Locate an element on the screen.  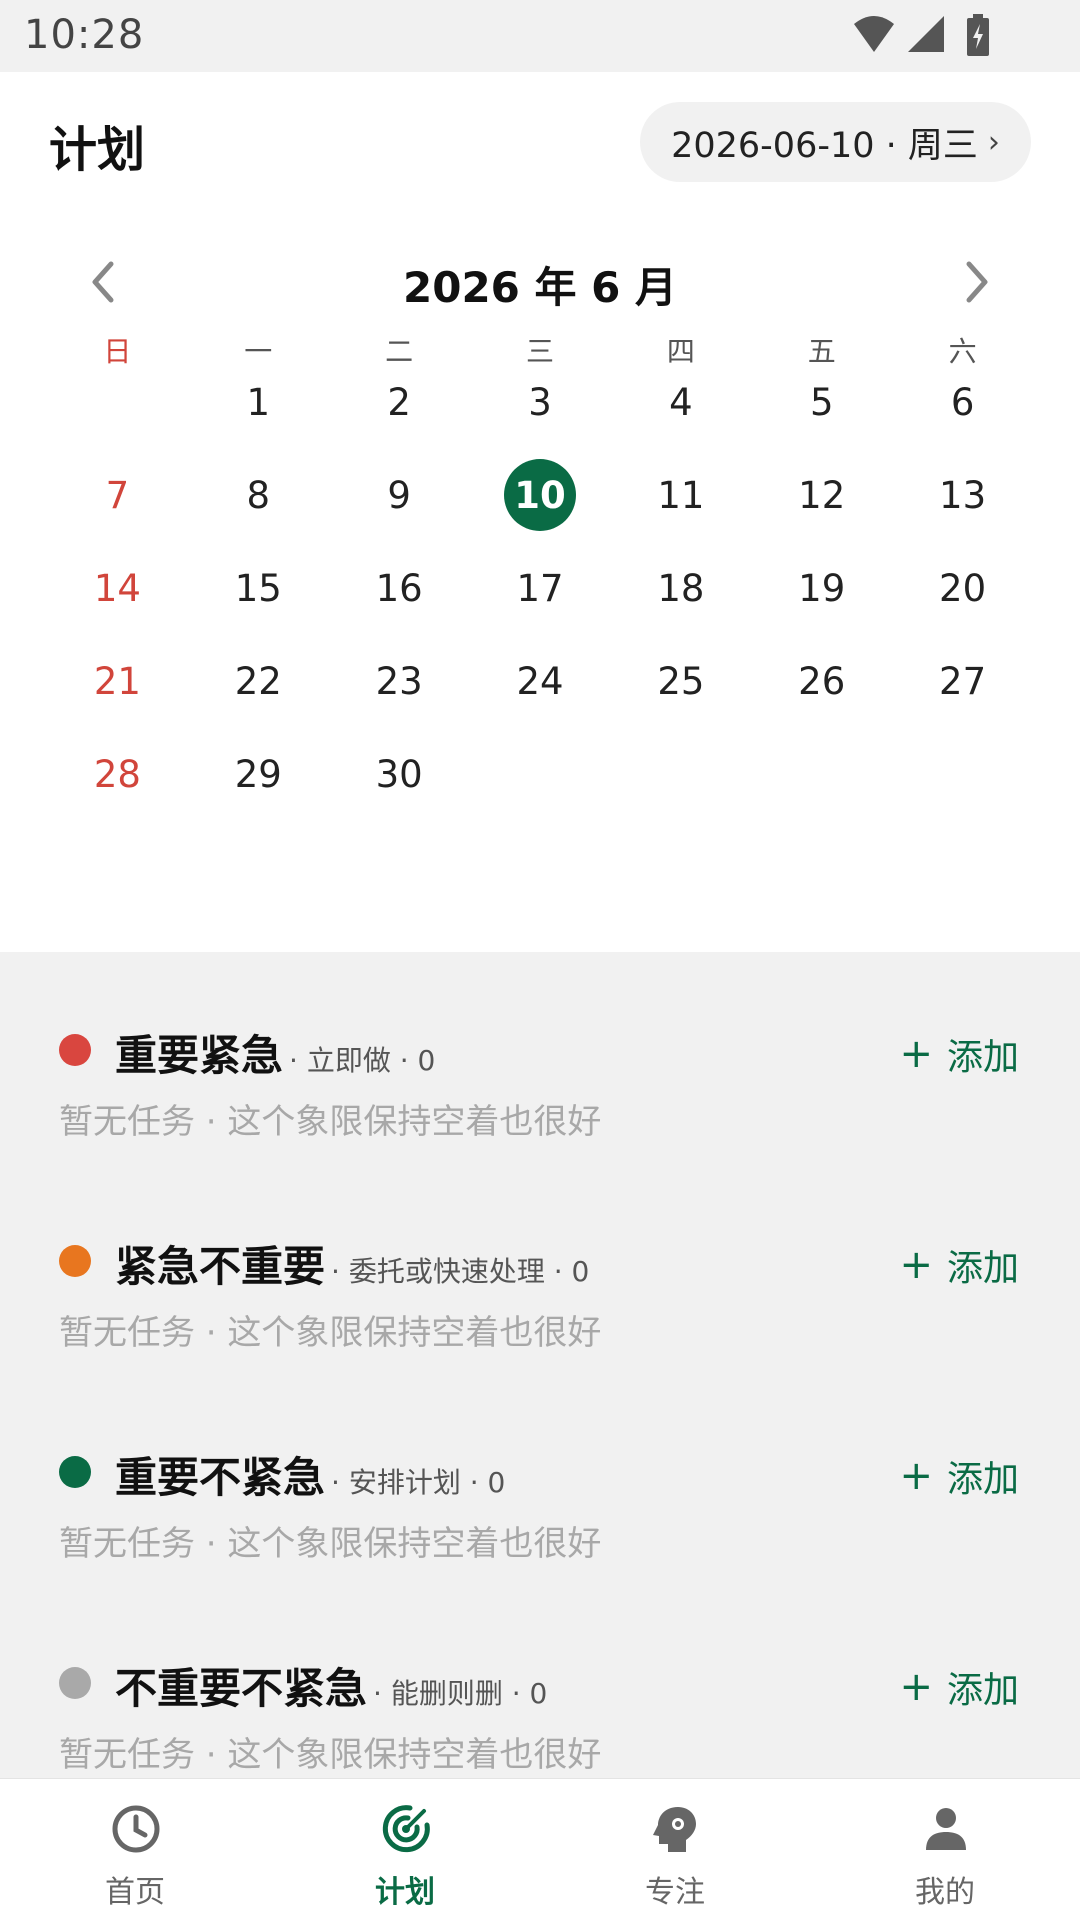
calendar-day: 8 is located at coordinates (258, 495).